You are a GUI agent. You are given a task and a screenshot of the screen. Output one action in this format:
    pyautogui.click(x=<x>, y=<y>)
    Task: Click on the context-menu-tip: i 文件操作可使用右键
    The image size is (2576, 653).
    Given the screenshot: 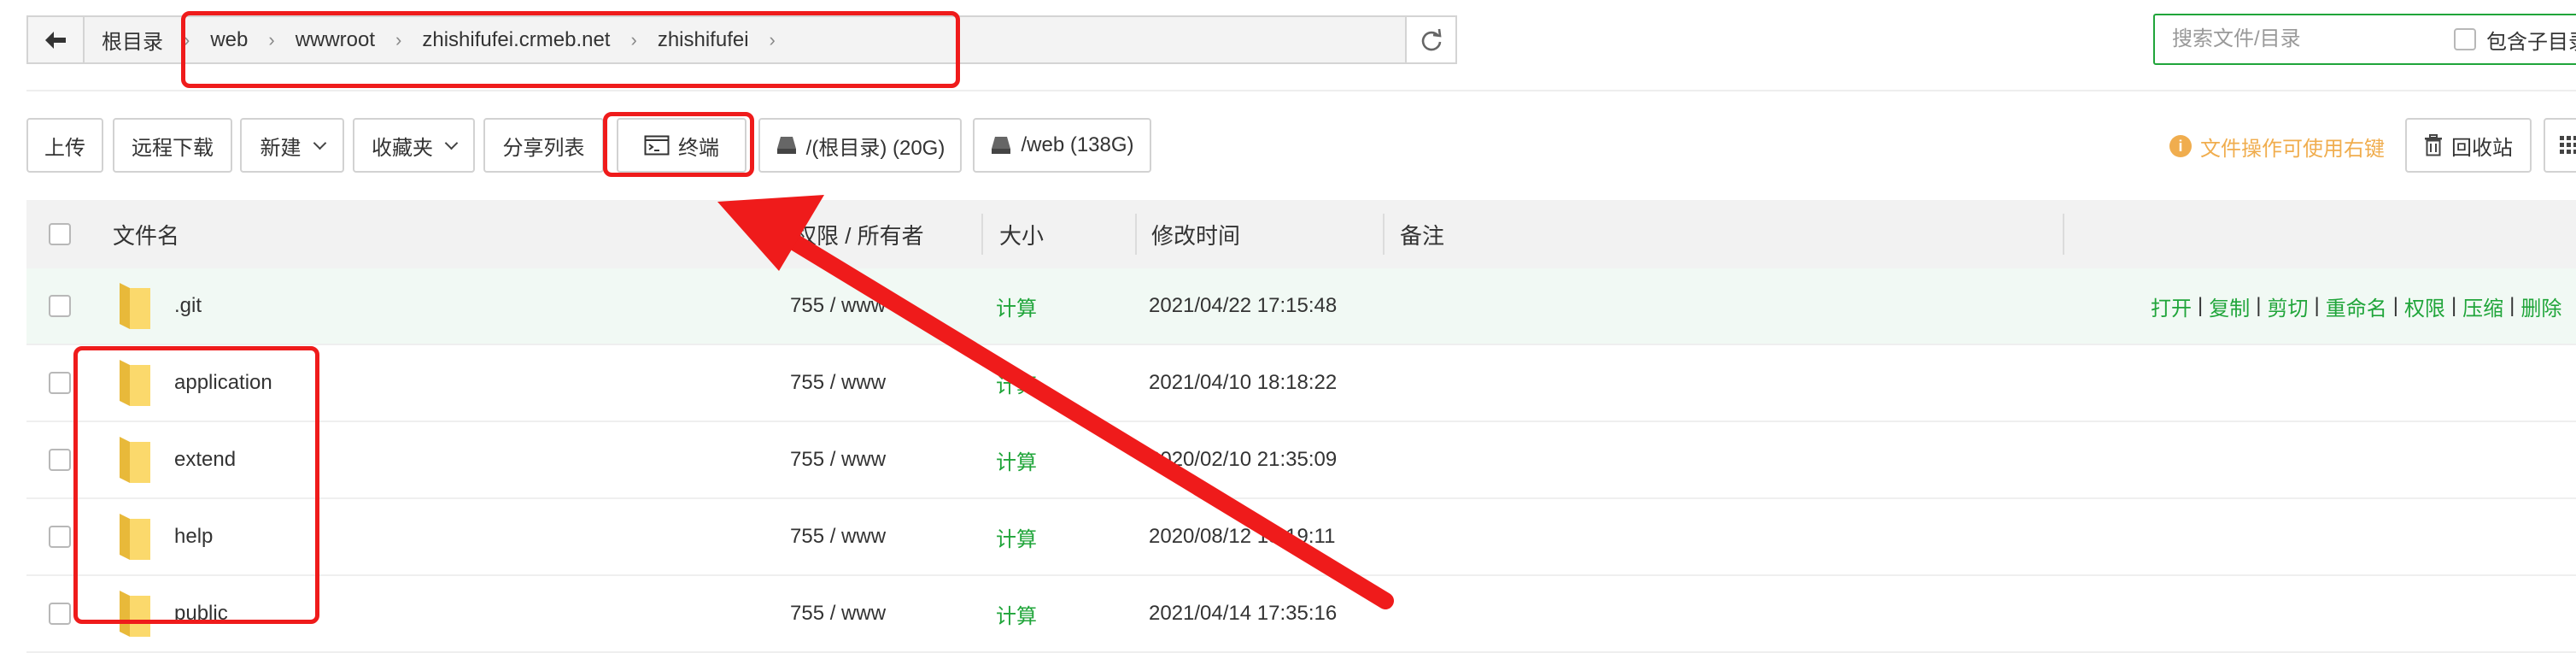 What is the action you would take?
    pyautogui.click(x=2277, y=146)
    